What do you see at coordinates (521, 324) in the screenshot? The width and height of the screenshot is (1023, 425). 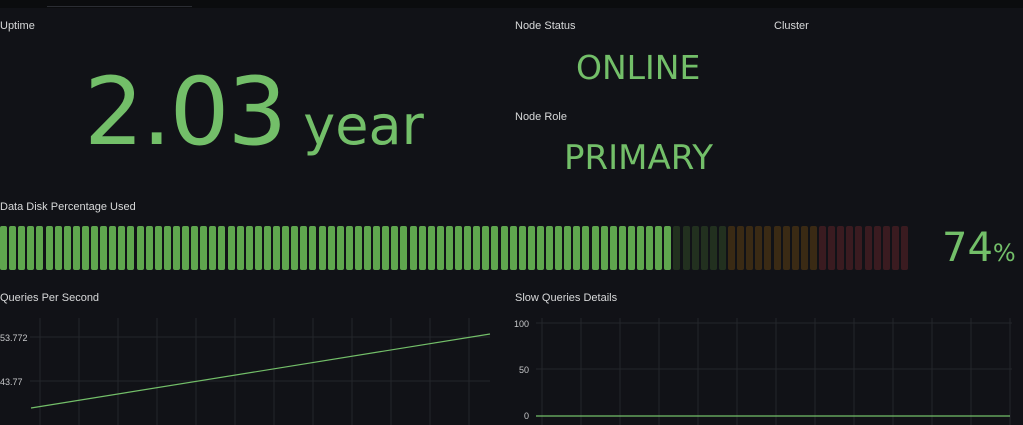 I see `slow-ytick-100: 100` at bounding box center [521, 324].